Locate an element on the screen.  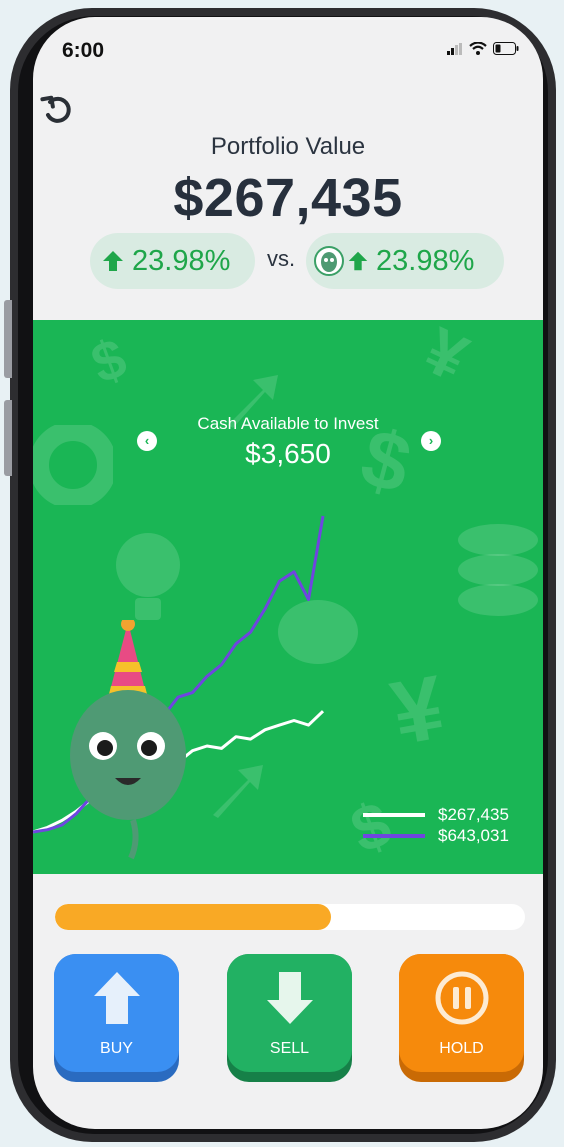
portfolio-value-label: Portfolio Value is located at coordinates (288, 146).